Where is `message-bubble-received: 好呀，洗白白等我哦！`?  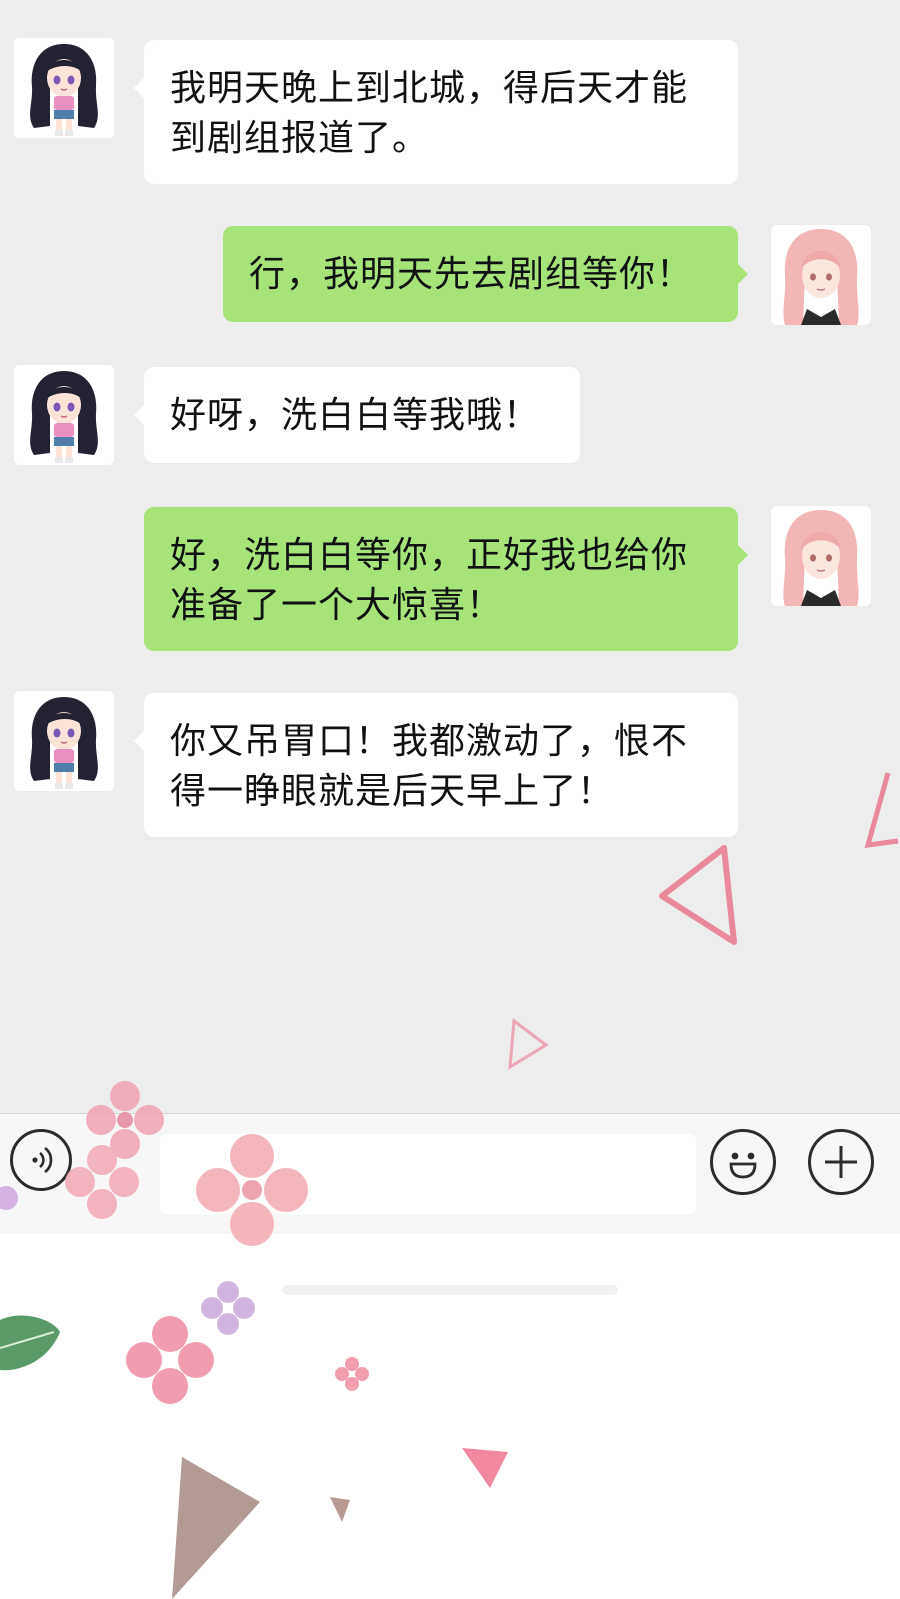 message-bubble-received: 好呀，洗白白等我哦！ is located at coordinates (362, 415).